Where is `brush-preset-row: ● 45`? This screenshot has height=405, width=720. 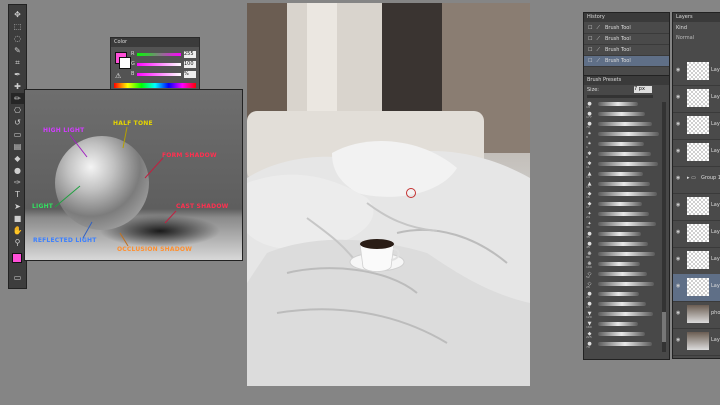 brush-preset-row: ● 45 is located at coordinates (622, 244).